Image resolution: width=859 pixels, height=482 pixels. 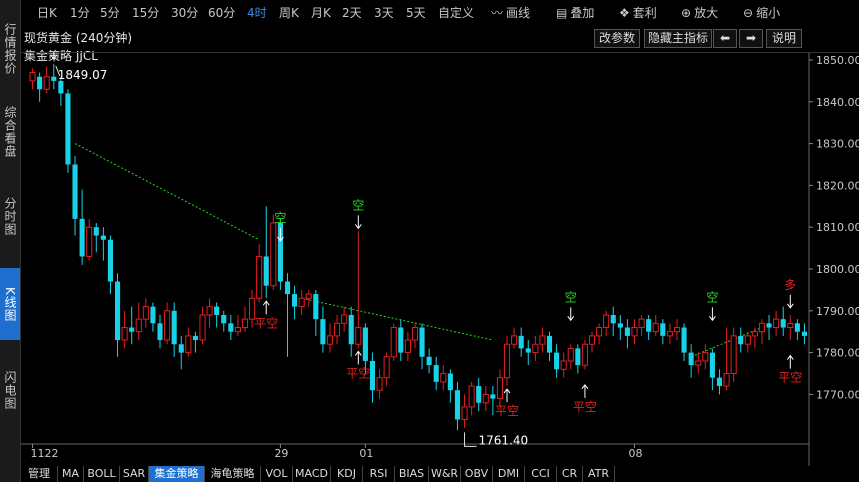 I want to click on overlay-button: ▤ 叠加, so click(x=575, y=12).